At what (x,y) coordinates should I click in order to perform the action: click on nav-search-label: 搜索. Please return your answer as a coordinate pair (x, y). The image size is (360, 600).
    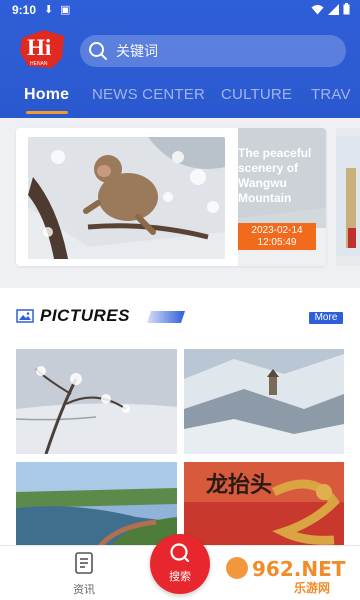
    Looking at the image, I should click on (180, 577).